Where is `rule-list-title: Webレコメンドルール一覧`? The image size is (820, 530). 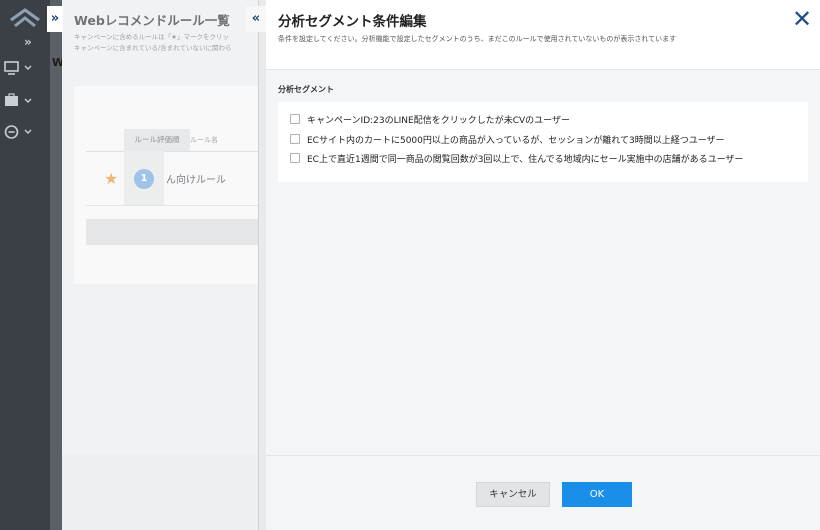 rule-list-title: Webレコメンドルール一覧 is located at coordinates (152, 20).